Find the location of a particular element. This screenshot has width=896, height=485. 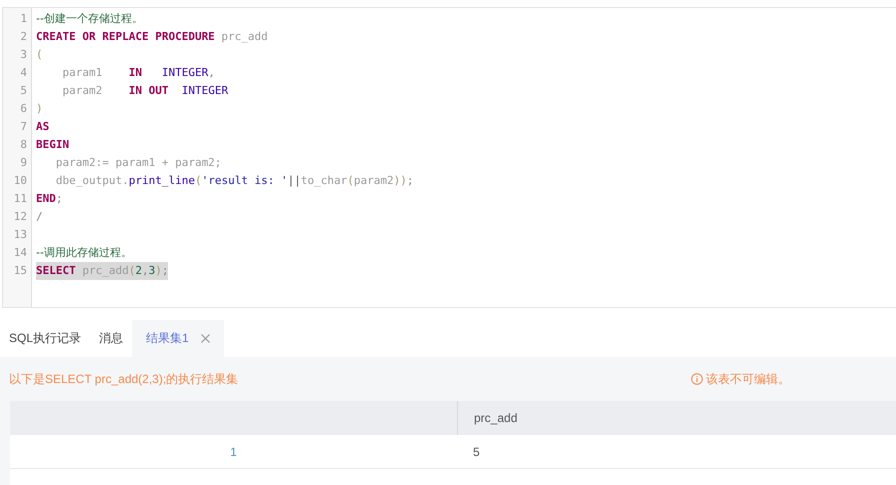

line-number: 3 is located at coordinates (23, 55).